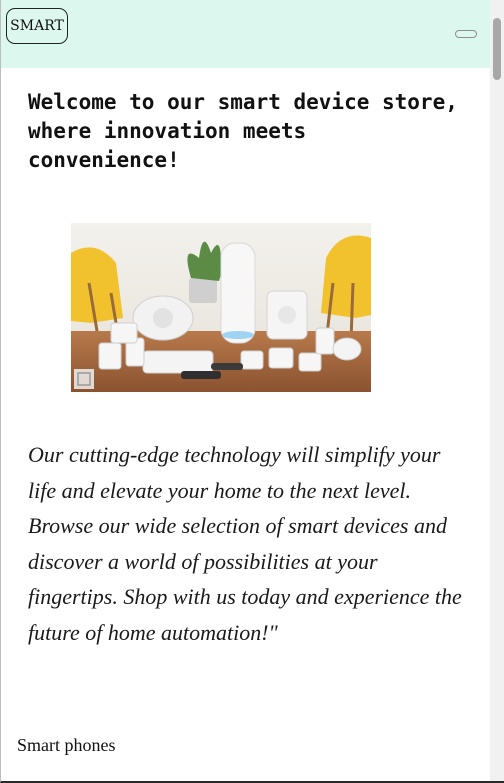 Image resolution: width=504 pixels, height=783 pixels. I want to click on brand-button: SMART, so click(37, 26).